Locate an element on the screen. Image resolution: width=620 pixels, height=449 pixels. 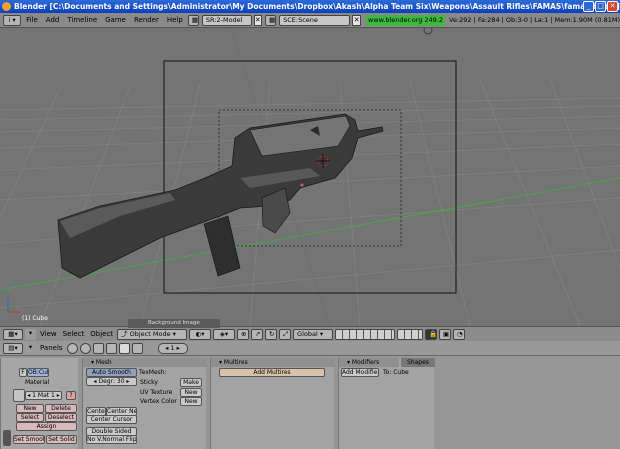
window-type-icon: i ▾ is located at coordinates (12, 20).